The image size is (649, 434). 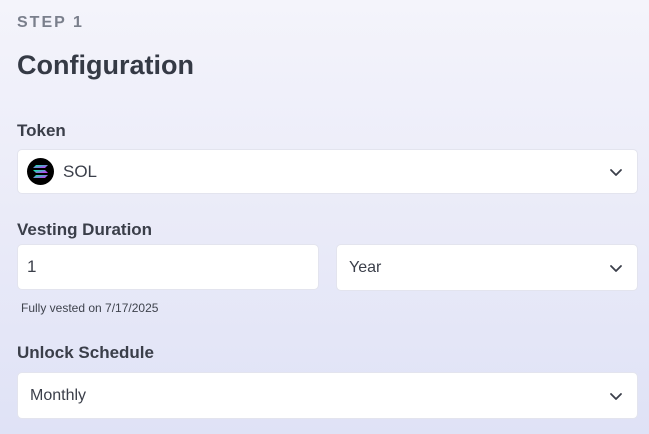 I want to click on step-label: STEP 1, so click(x=50, y=22).